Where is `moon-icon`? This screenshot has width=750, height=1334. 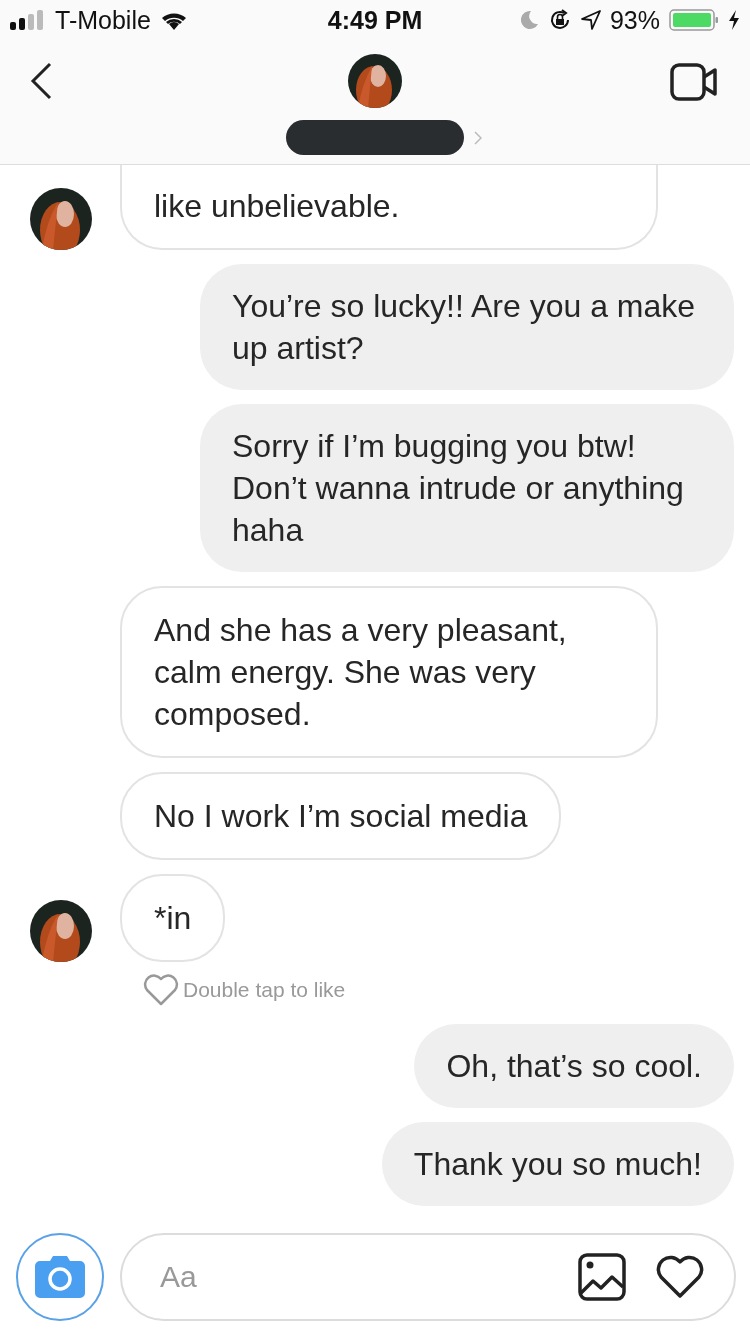 moon-icon is located at coordinates (528, 20).